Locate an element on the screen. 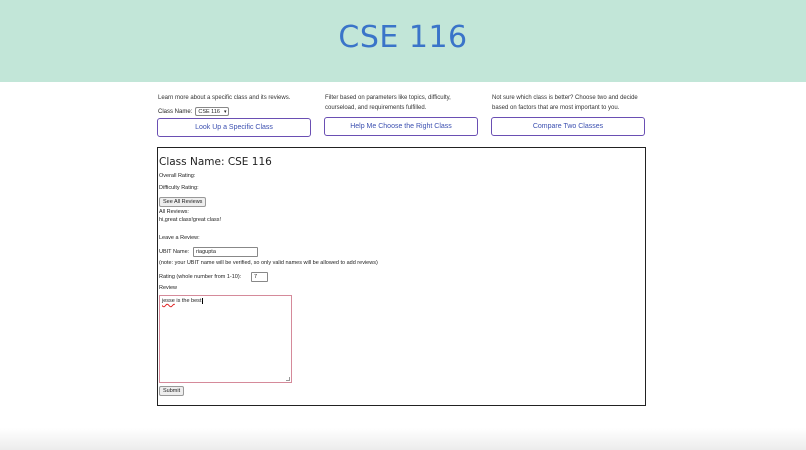 Image resolution: width=806 pixels, height=450 pixels. review-label: Review is located at coordinates (168, 288).